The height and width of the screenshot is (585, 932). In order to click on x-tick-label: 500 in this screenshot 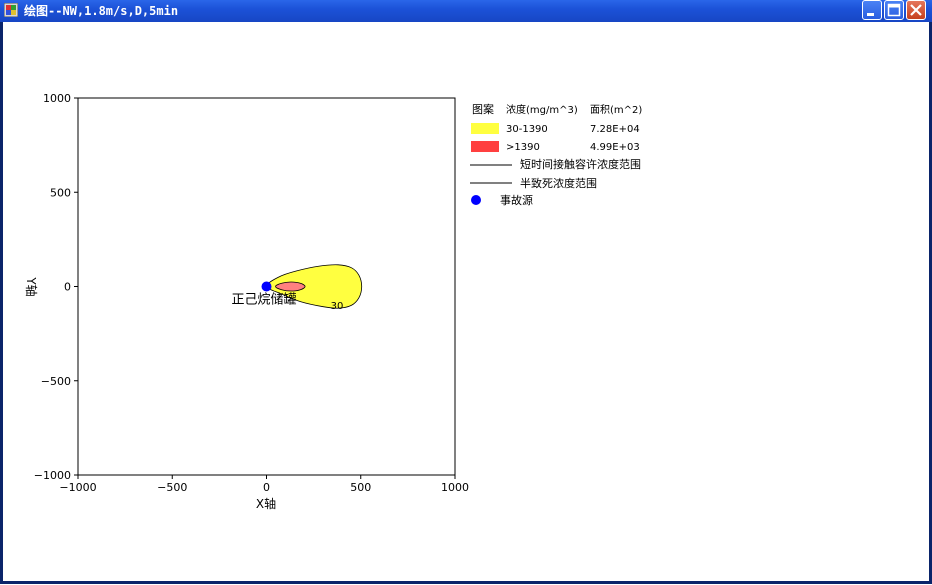, I will do `click(360, 487)`.